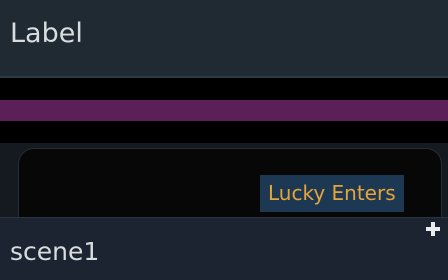  I want to click on plus-icon, so click(433, 229).